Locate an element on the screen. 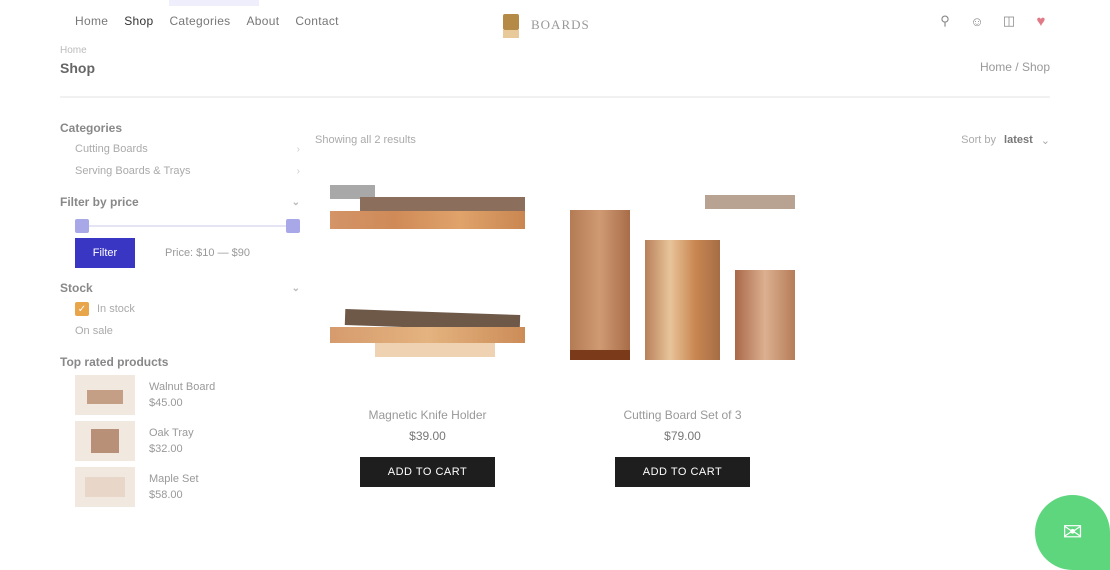 The height and width of the screenshot is (570, 1110). chat-icon: ✉ is located at coordinates (1072, 532).